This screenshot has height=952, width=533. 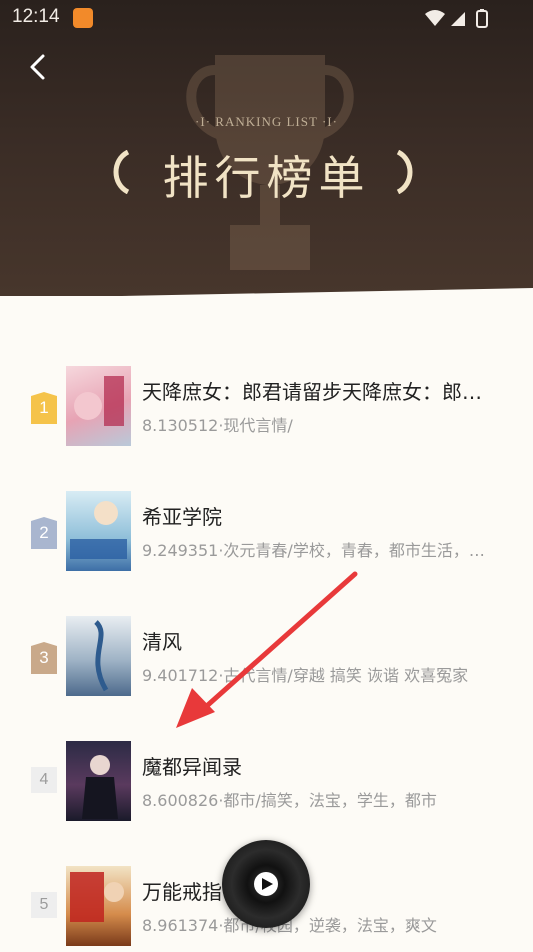 What do you see at coordinates (182, 517) in the screenshot?
I see `book-title: 希亚学院` at bounding box center [182, 517].